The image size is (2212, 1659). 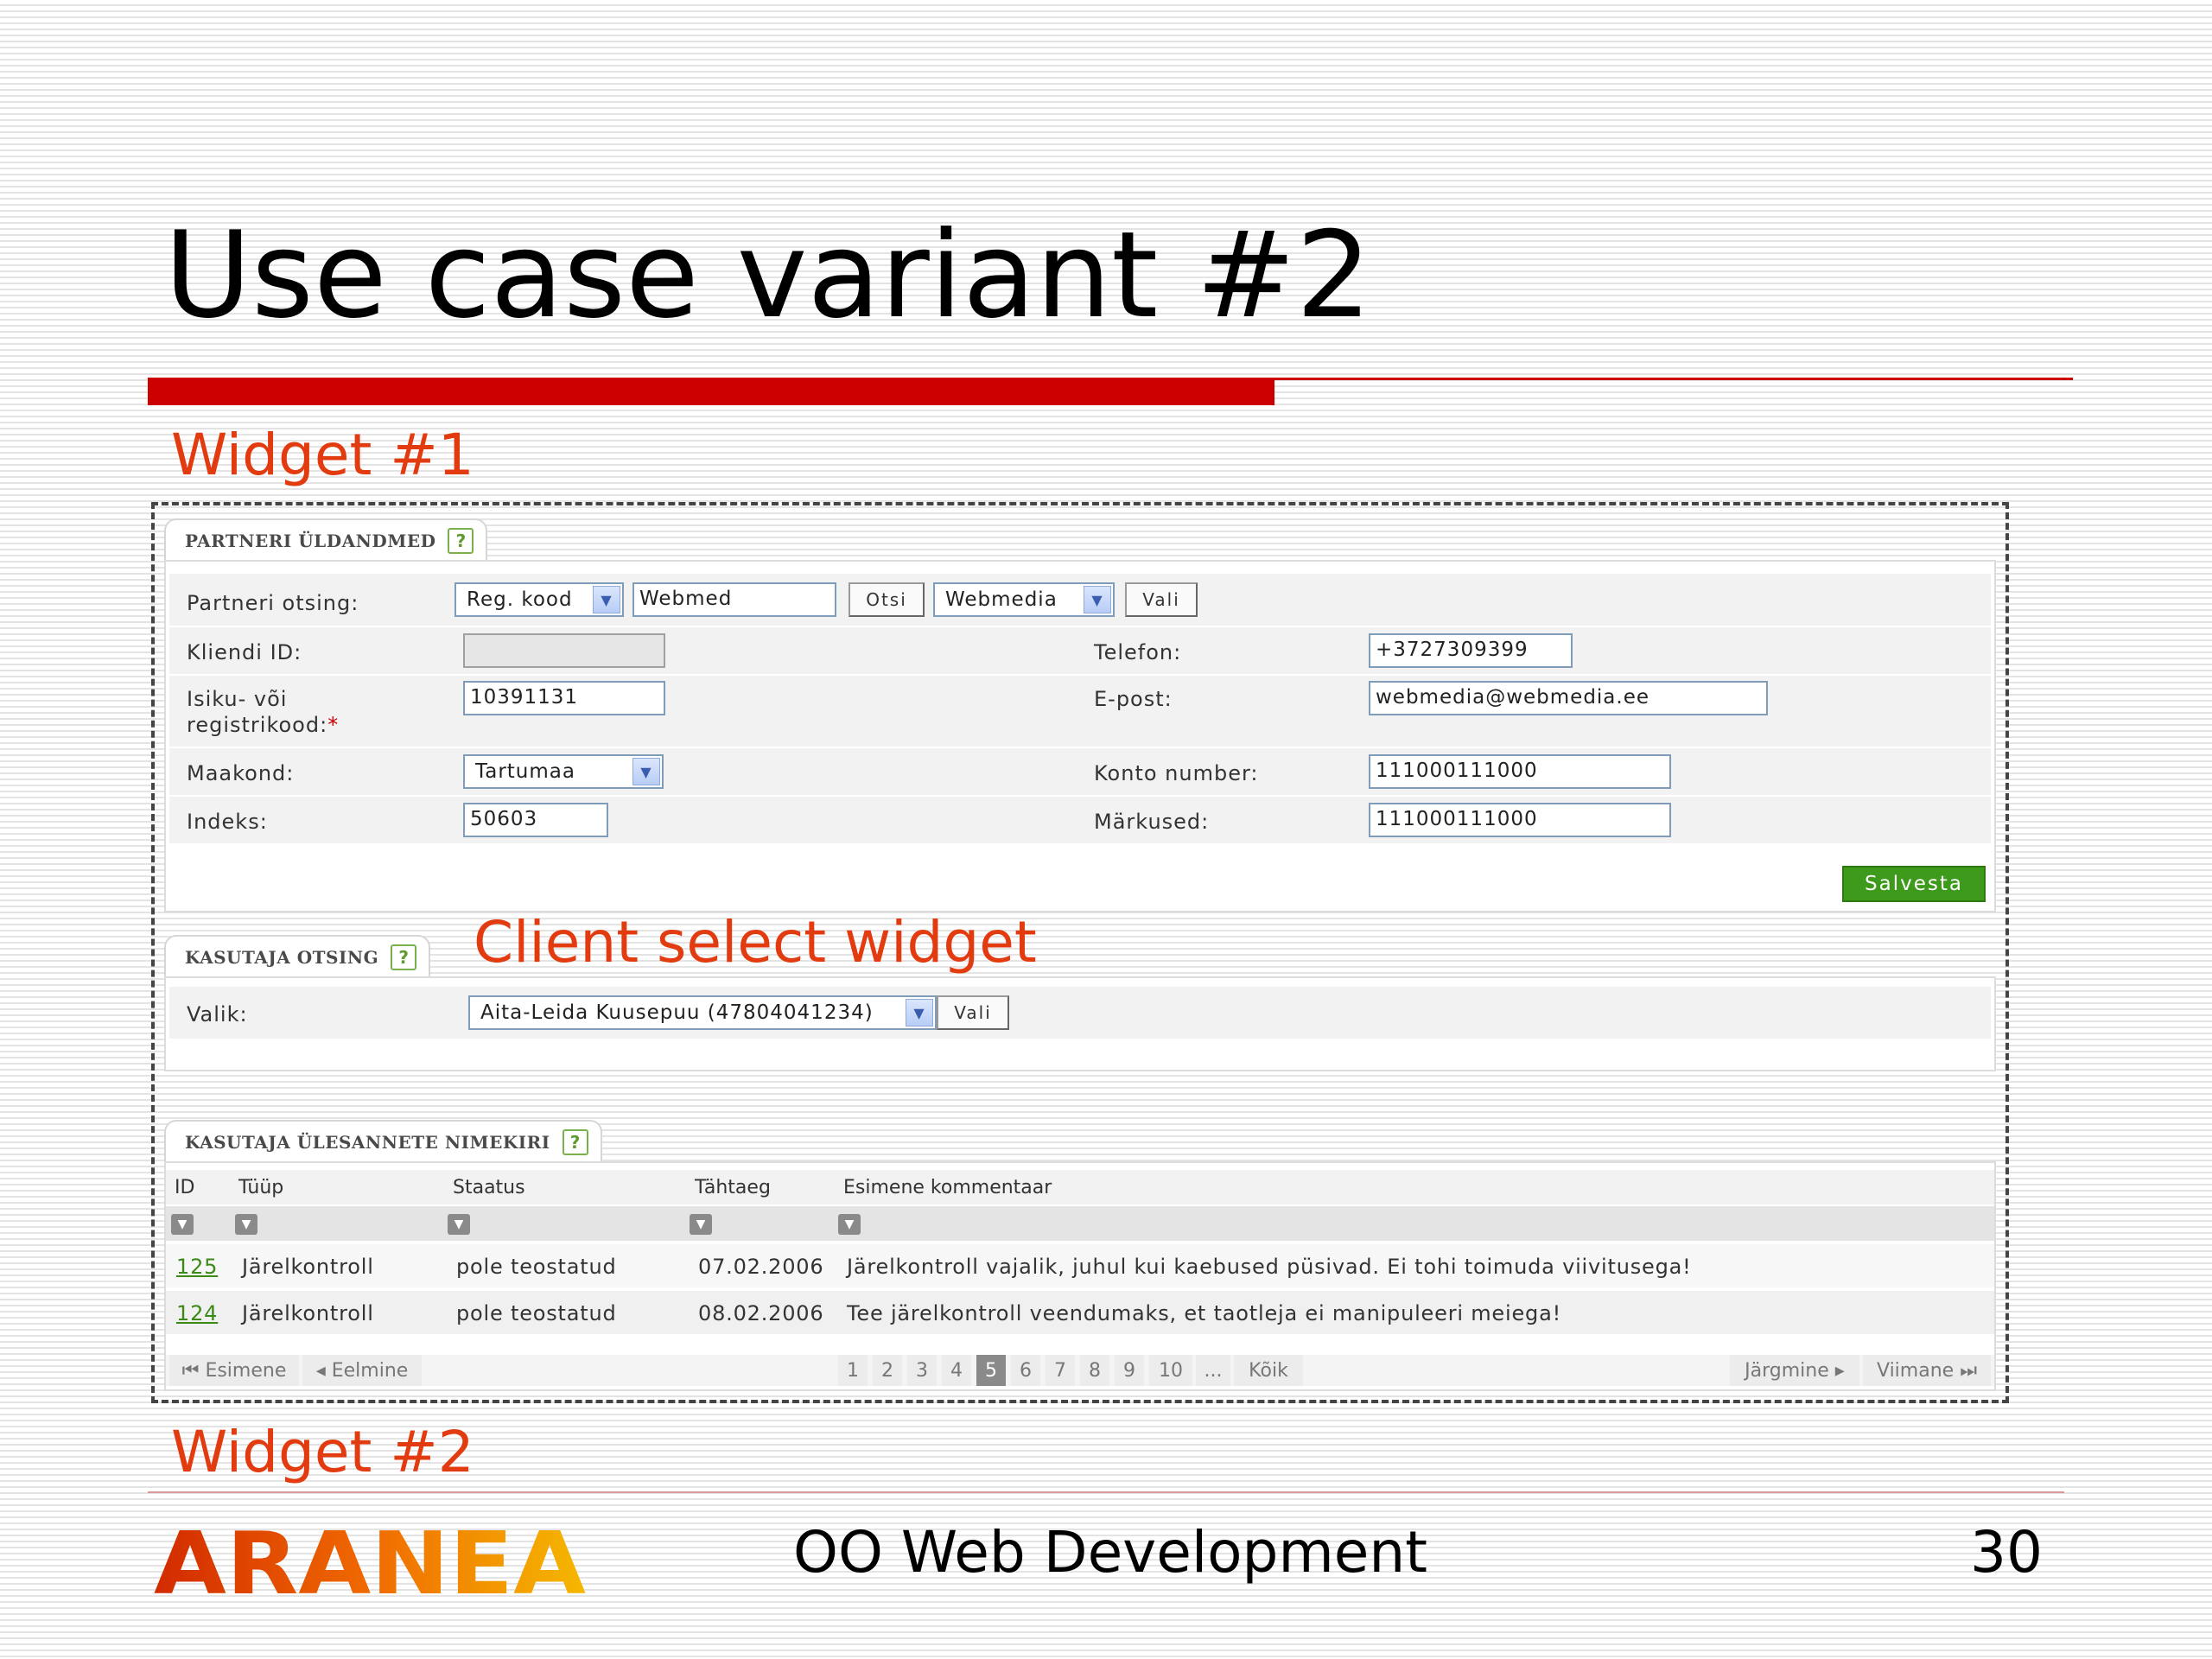 What do you see at coordinates (1106, 1492) in the screenshot?
I see `footer-divider` at bounding box center [1106, 1492].